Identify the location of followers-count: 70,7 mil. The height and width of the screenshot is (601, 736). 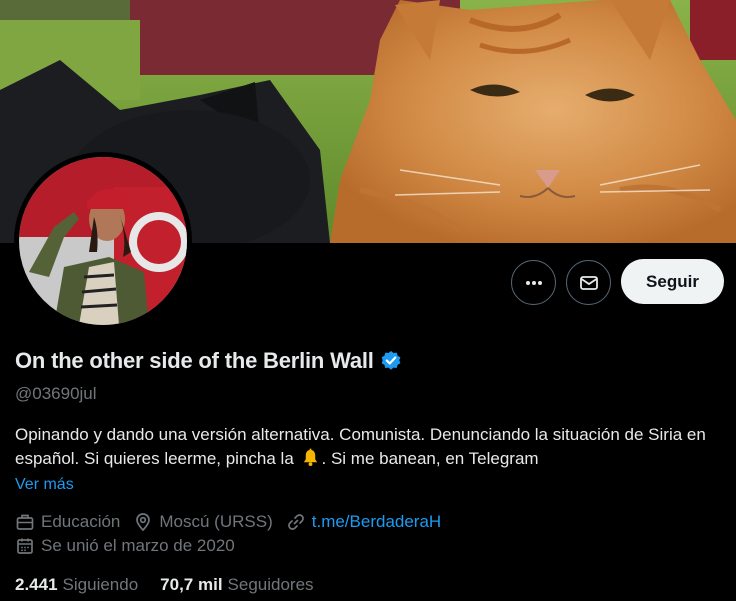
(191, 584).